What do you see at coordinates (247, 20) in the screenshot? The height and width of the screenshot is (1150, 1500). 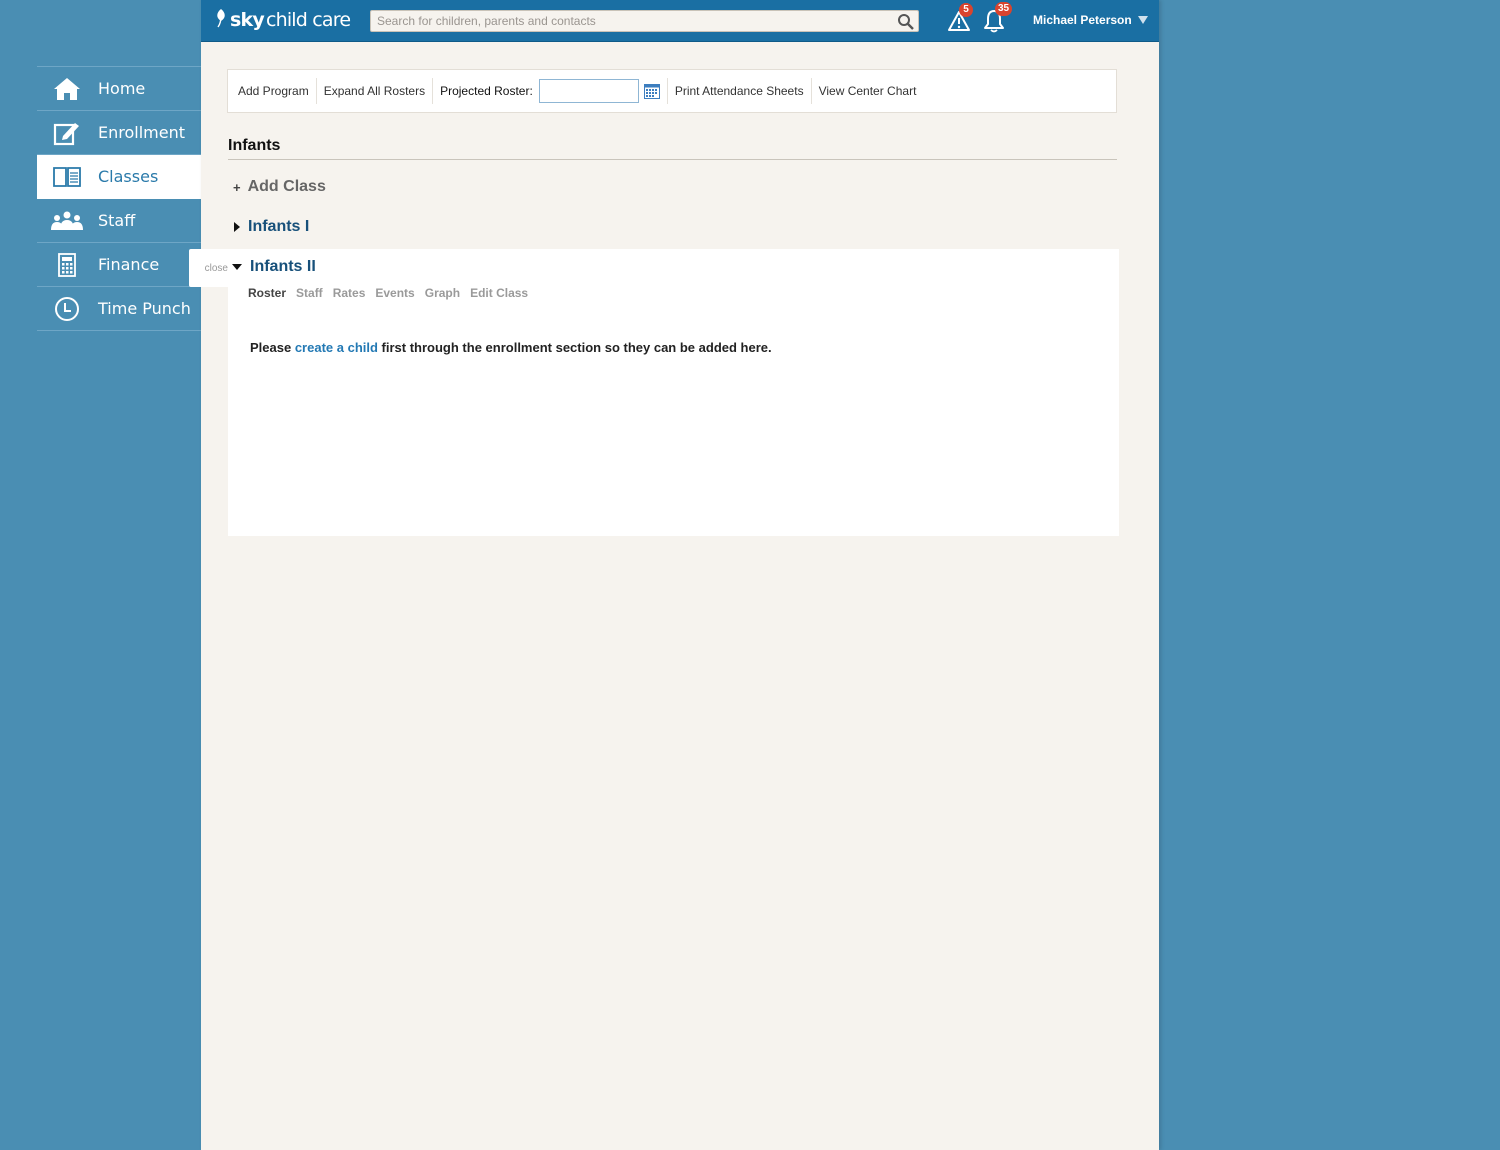 I see `logo-prefix: sky` at bounding box center [247, 20].